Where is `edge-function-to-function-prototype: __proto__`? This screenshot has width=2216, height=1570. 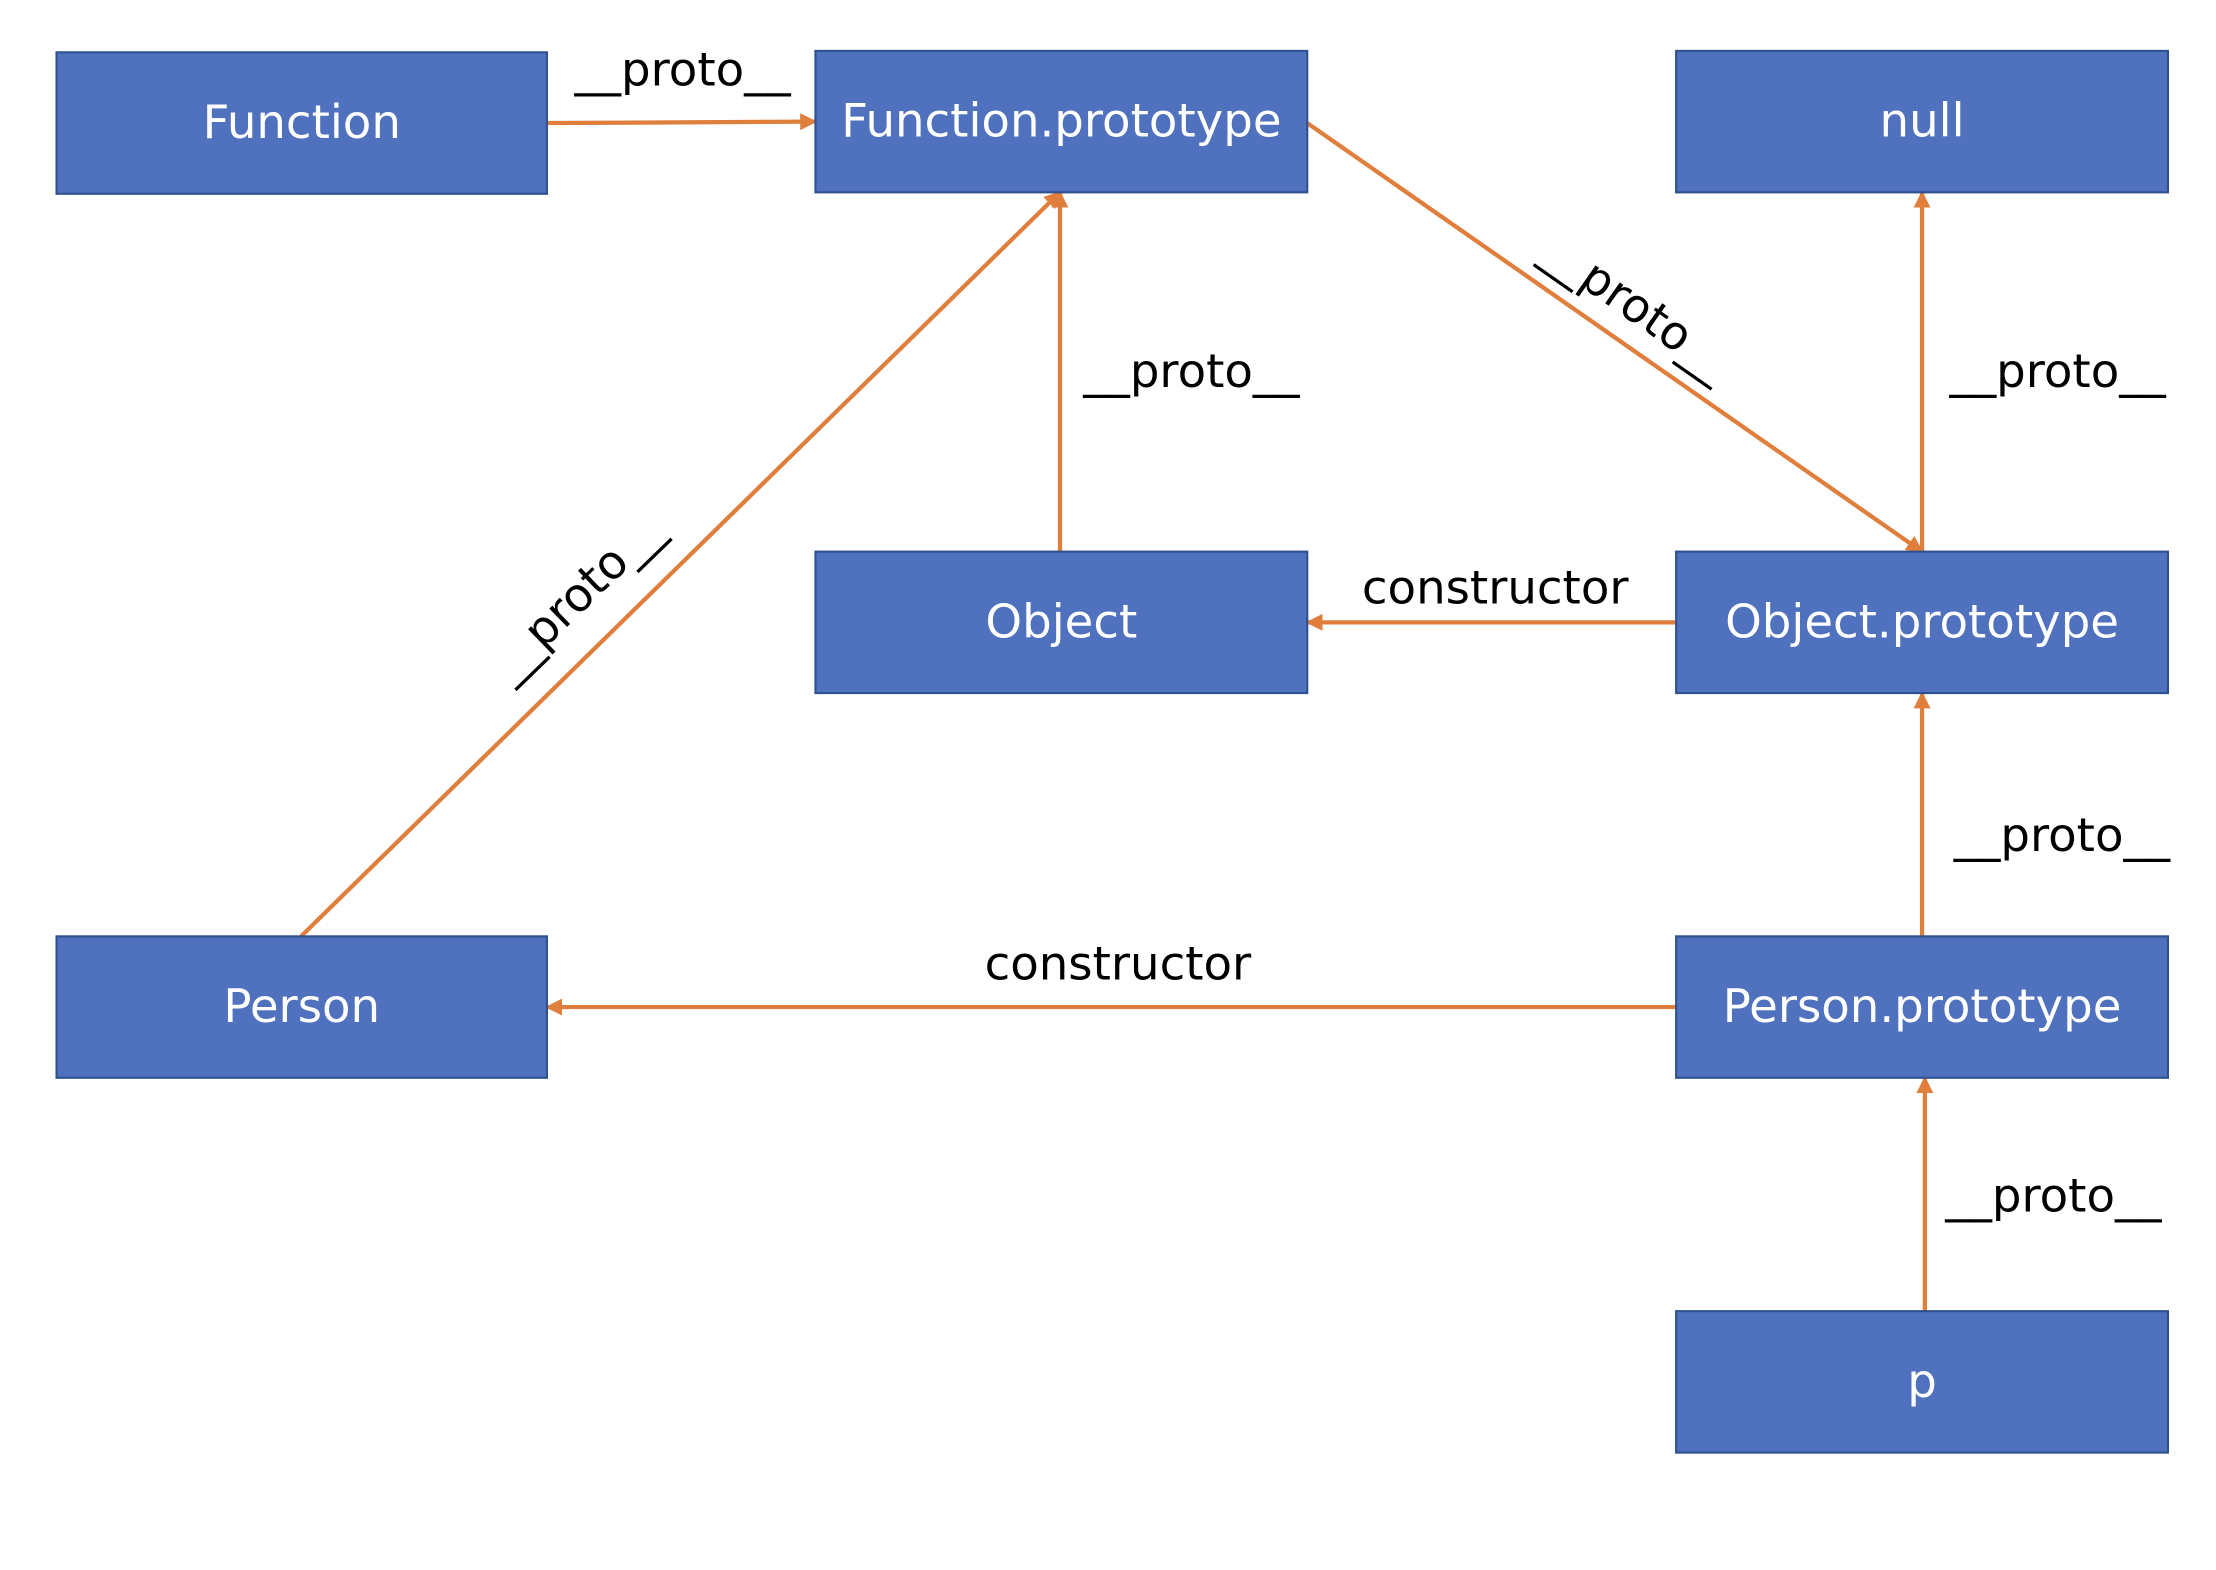
edge-function-to-function-prototype: __proto__ is located at coordinates (682, 87).